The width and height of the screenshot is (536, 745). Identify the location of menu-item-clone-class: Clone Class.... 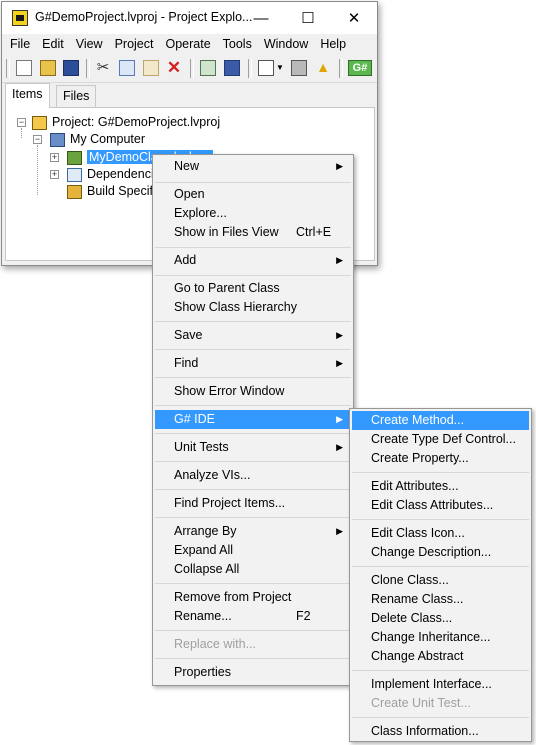
(440, 580).